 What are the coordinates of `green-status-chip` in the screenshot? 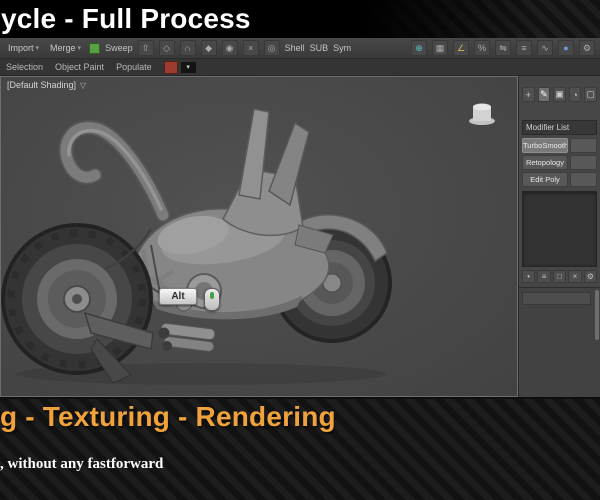 It's located at (95, 48).